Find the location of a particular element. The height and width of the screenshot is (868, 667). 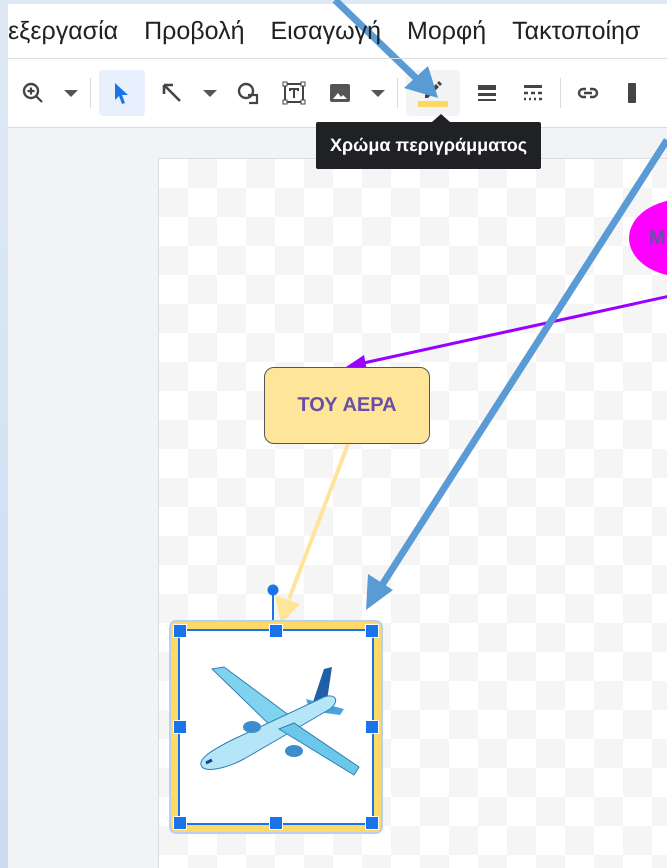

menu-item: Προβολή is located at coordinates (194, 31).